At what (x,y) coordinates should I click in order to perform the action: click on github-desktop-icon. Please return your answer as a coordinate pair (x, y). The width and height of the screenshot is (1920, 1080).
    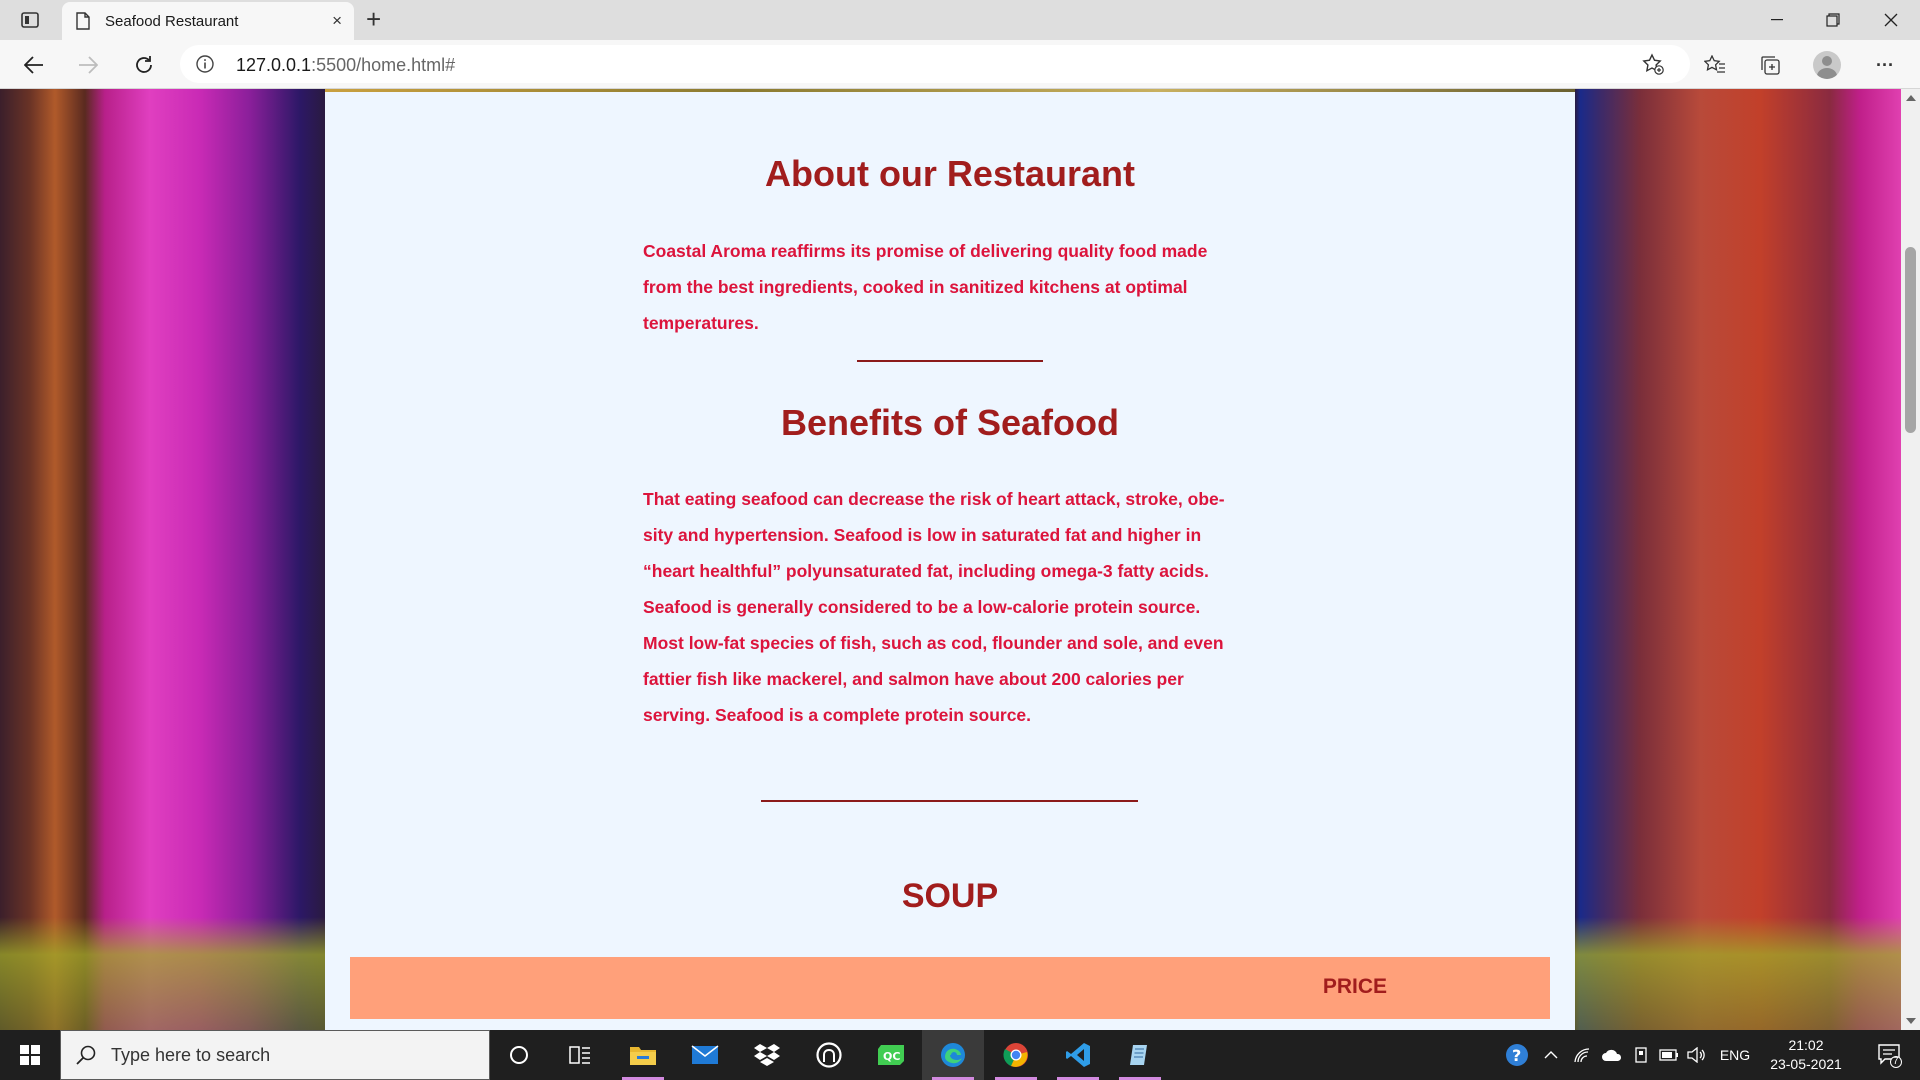
    Looking at the image, I should click on (829, 1055).